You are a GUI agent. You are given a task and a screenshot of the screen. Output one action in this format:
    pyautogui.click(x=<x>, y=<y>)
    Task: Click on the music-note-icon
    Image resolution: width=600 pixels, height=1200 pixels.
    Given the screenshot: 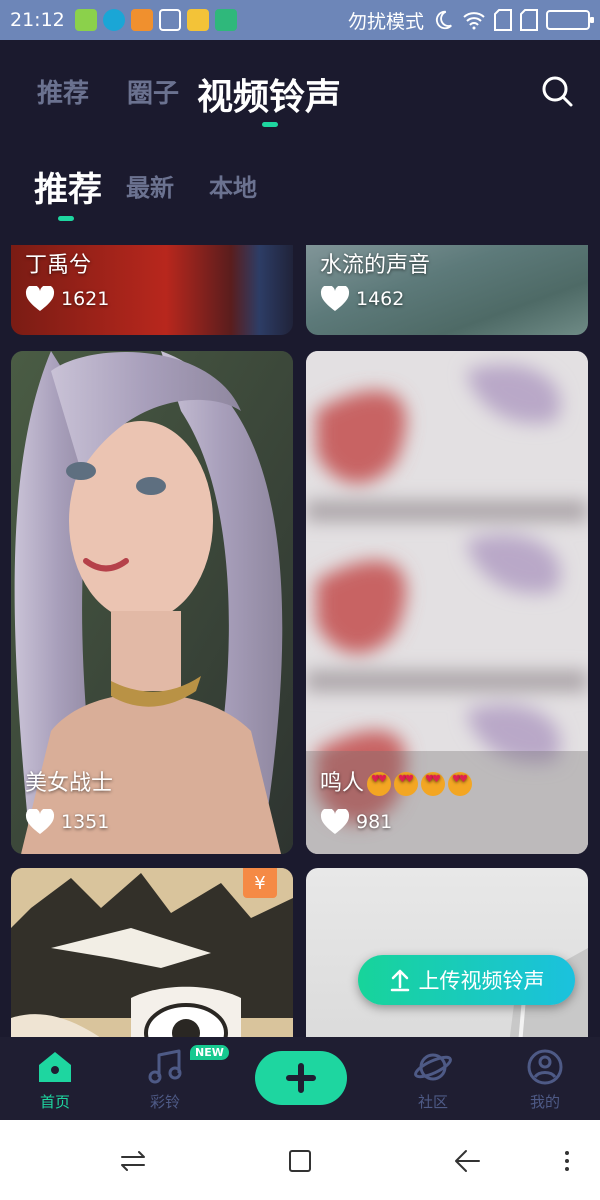 What is the action you would take?
    pyautogui.click(x=165, y=1066)
    